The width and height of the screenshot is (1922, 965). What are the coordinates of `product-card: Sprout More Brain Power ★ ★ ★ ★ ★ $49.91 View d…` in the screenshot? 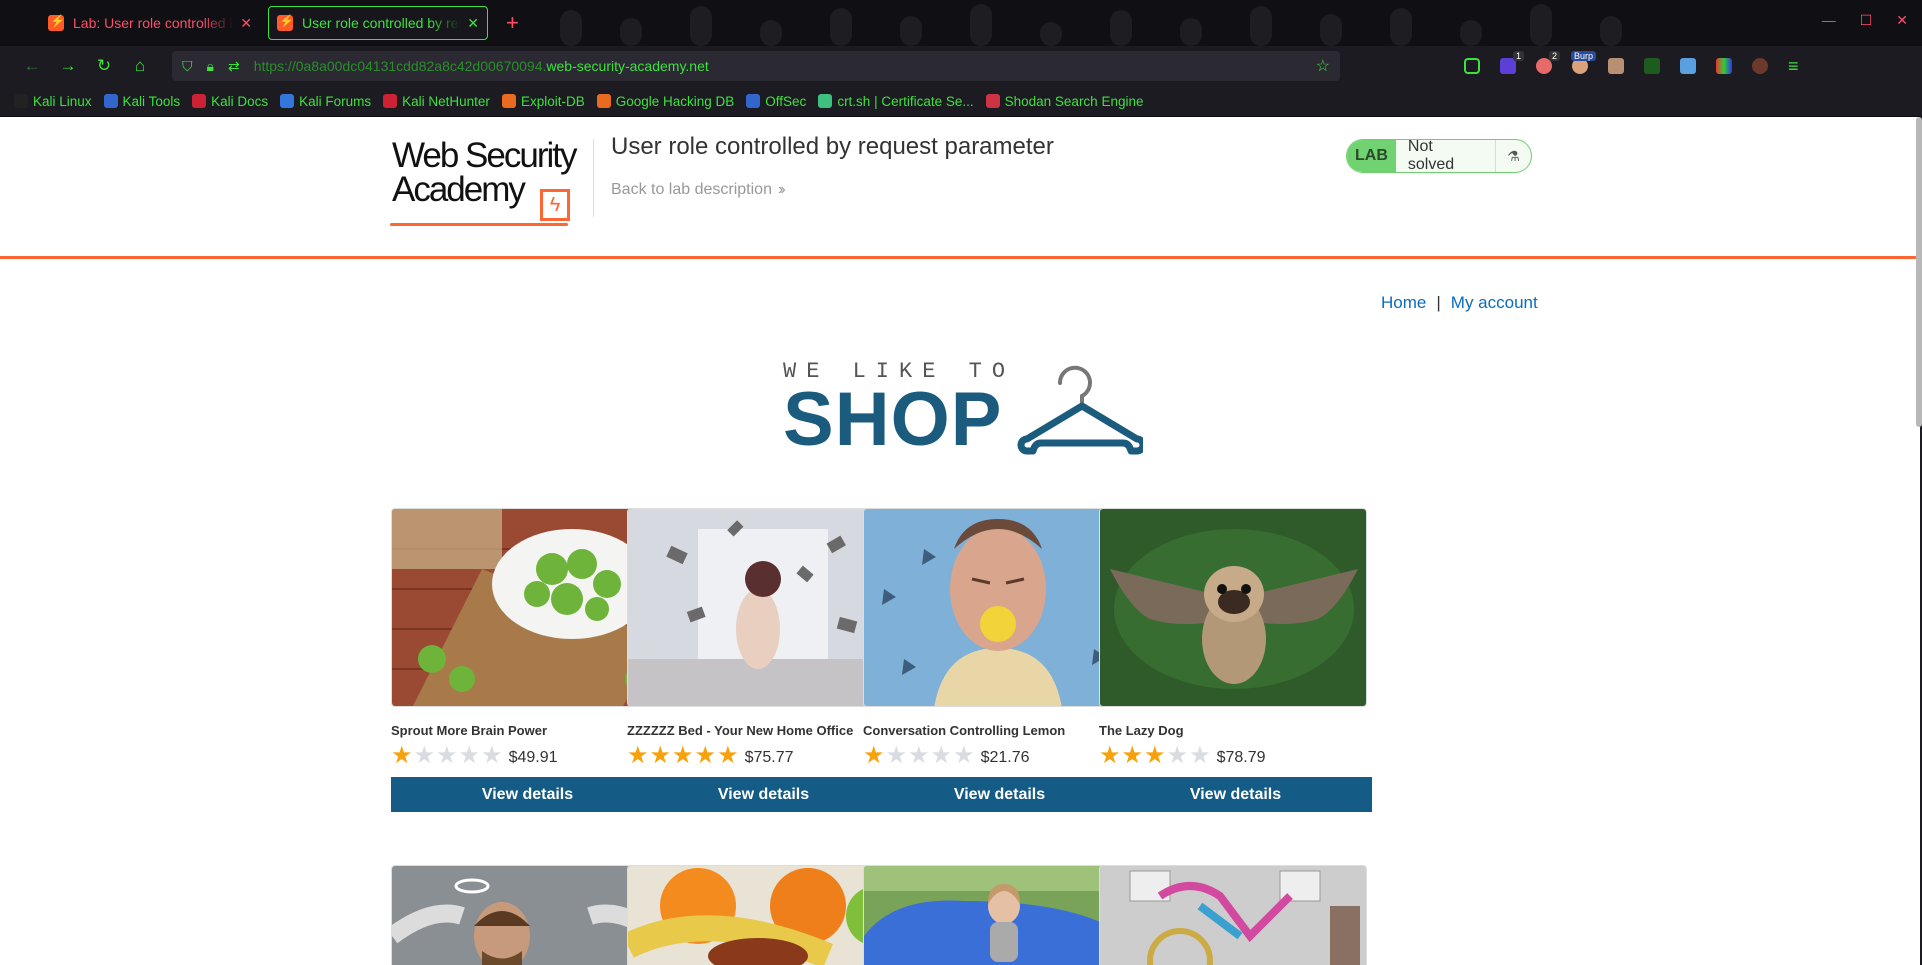 It's located at (527, 660).